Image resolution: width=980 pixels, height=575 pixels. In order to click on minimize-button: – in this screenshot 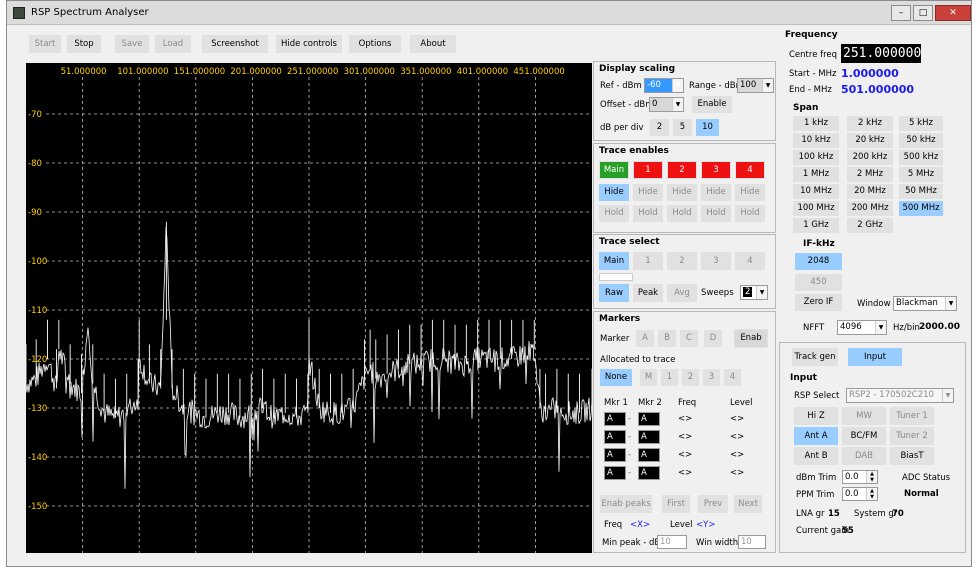, I will do `click(901, 13)`.